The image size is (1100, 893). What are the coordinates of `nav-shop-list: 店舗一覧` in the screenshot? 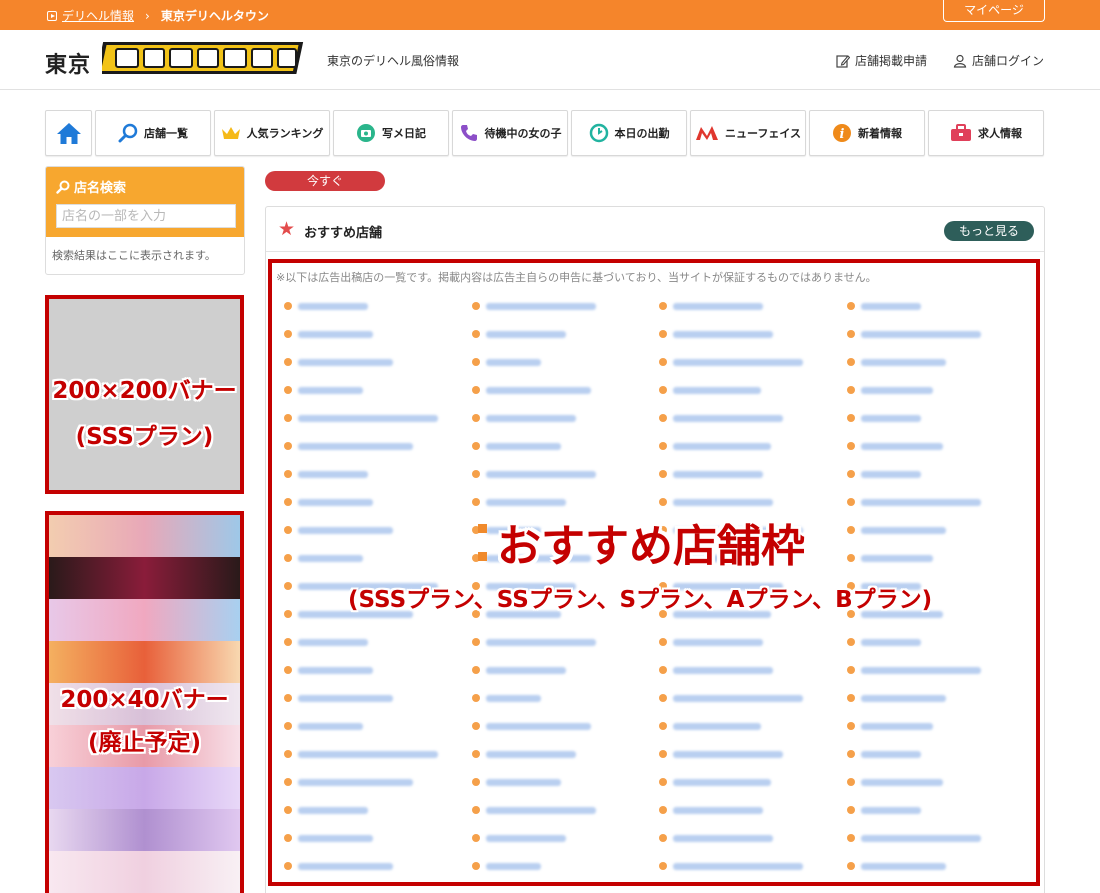 It's located at (153, 133).